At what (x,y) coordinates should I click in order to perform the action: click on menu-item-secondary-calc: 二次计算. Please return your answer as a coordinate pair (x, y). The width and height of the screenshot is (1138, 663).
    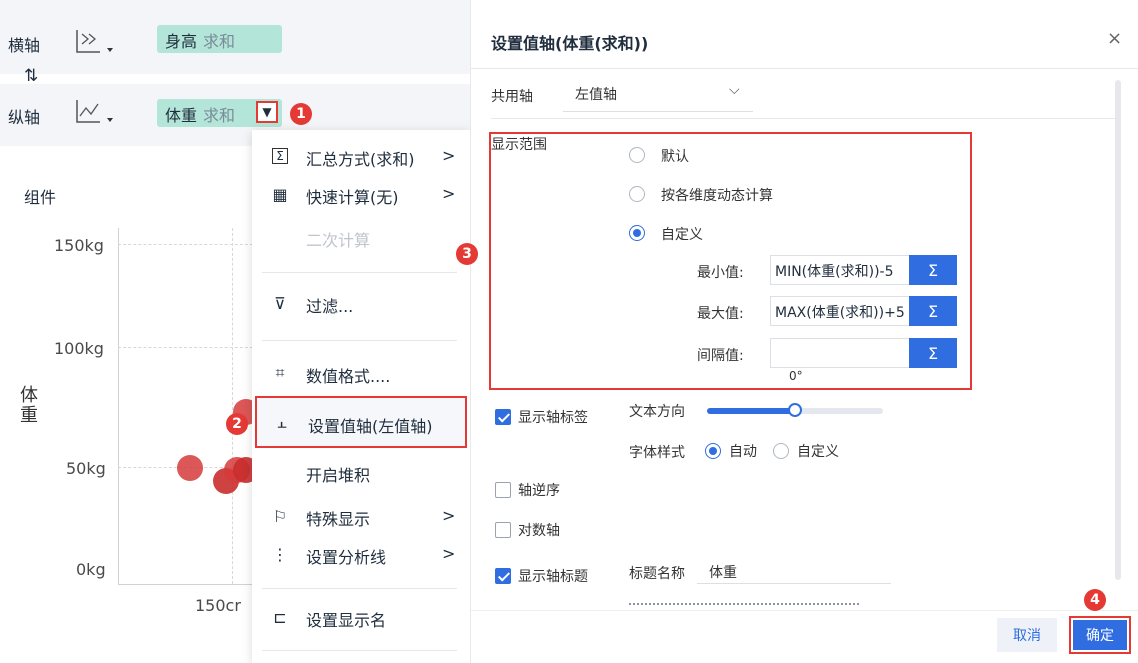
    Looking at the image, I should click on (361, 238).